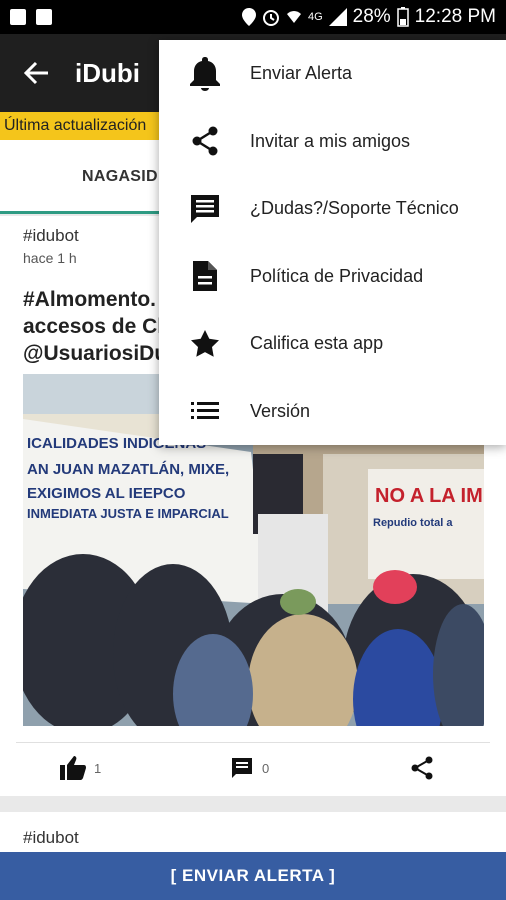  What do you see at coordinates (354, 208) in the screenshot?
I see `menu-item-label: ¿Dudas?/Soporte Técnico` at bounding box center [354, 208].